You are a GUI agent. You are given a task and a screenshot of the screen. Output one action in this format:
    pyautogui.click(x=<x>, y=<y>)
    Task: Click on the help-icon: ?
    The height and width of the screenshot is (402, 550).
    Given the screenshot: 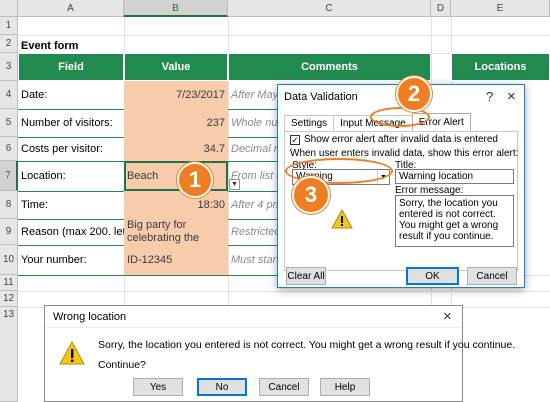 What is the action you would take?
    pyautogui.click(x=489, y=96)
    